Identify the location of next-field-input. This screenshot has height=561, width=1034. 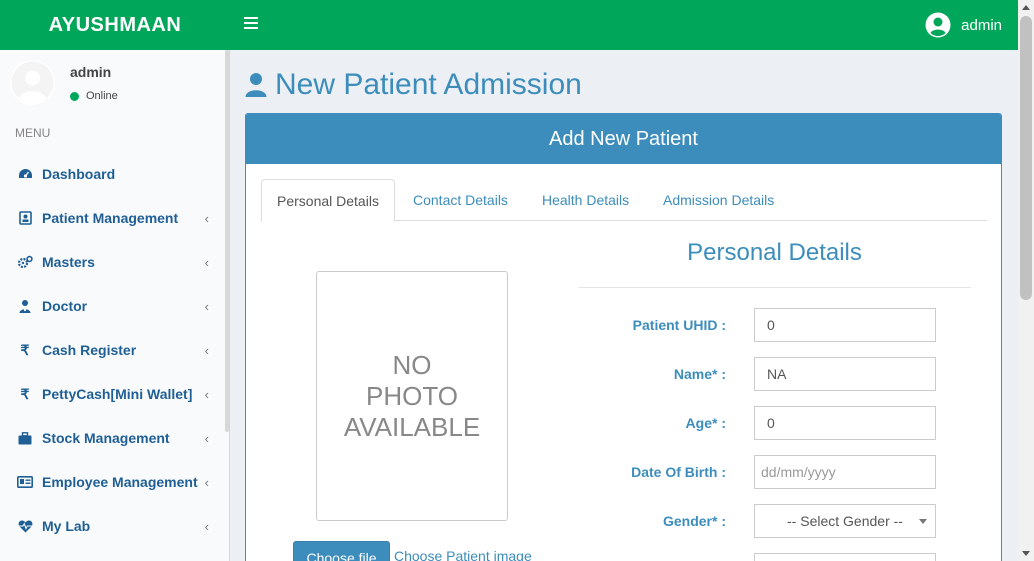
(845, 557).